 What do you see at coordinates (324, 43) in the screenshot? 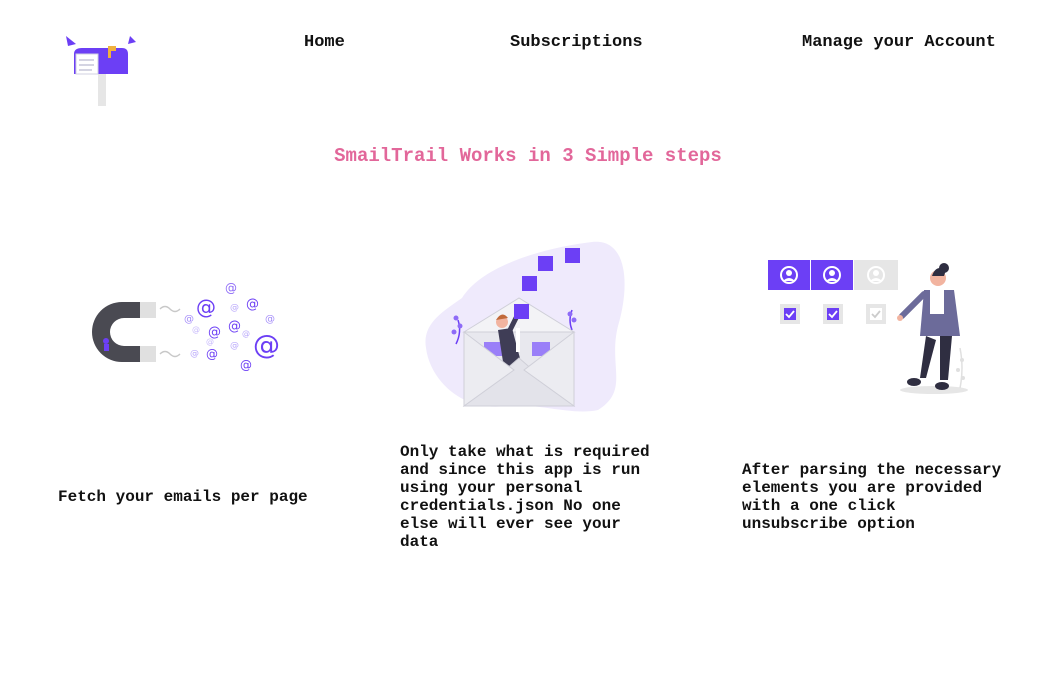
I see `nav-home-link: Home` at bounding box center [324, 43].